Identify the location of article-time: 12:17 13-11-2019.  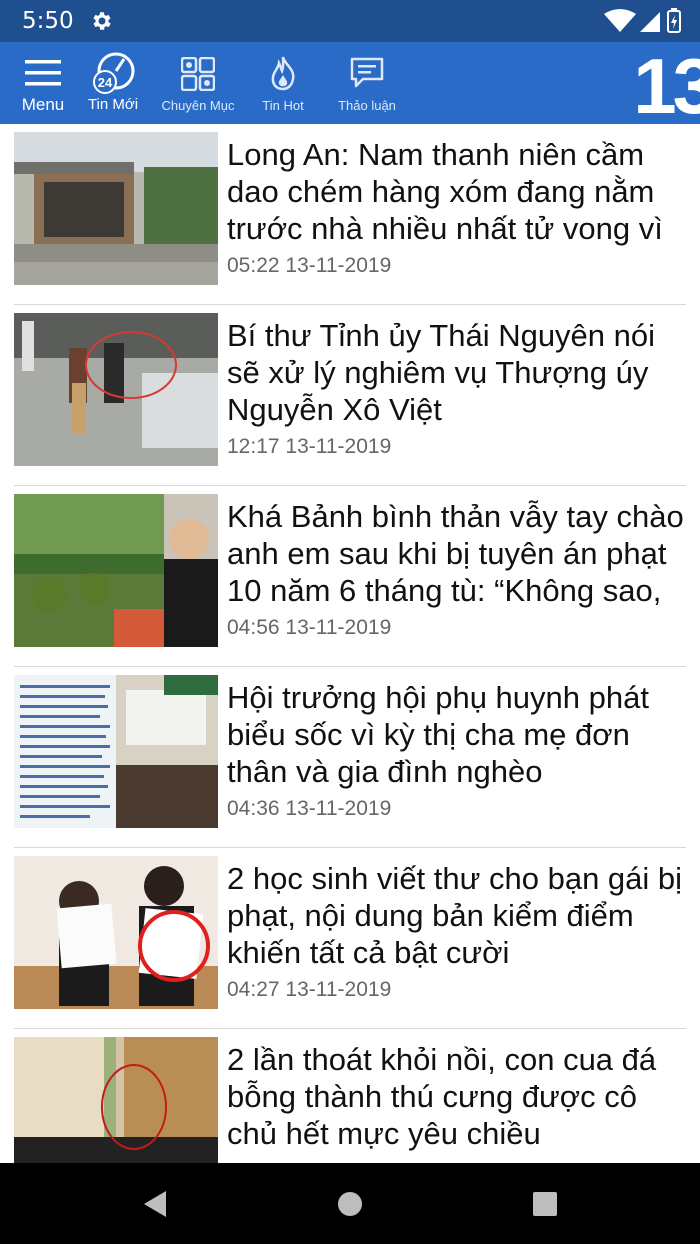
(309, 446).